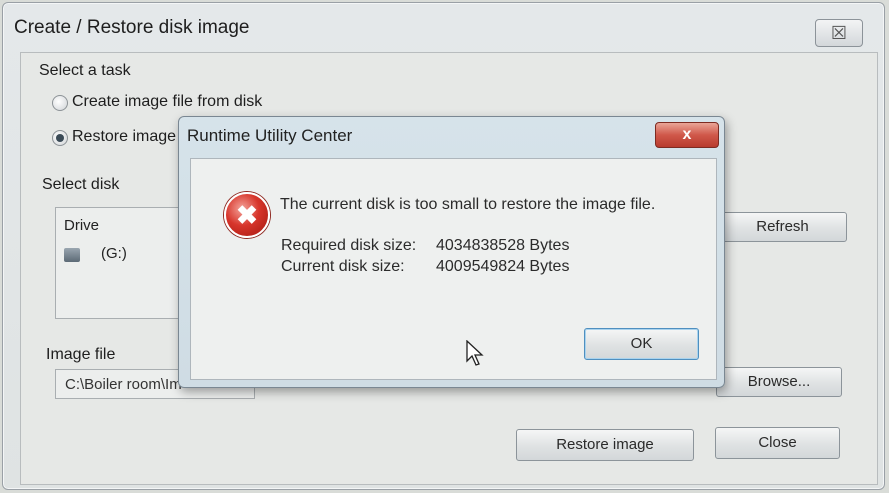 Image resolution: width=889 pixels, height=493 pixels. I want to click on restore-image-radio-label: Restore image, so click(124, 137).